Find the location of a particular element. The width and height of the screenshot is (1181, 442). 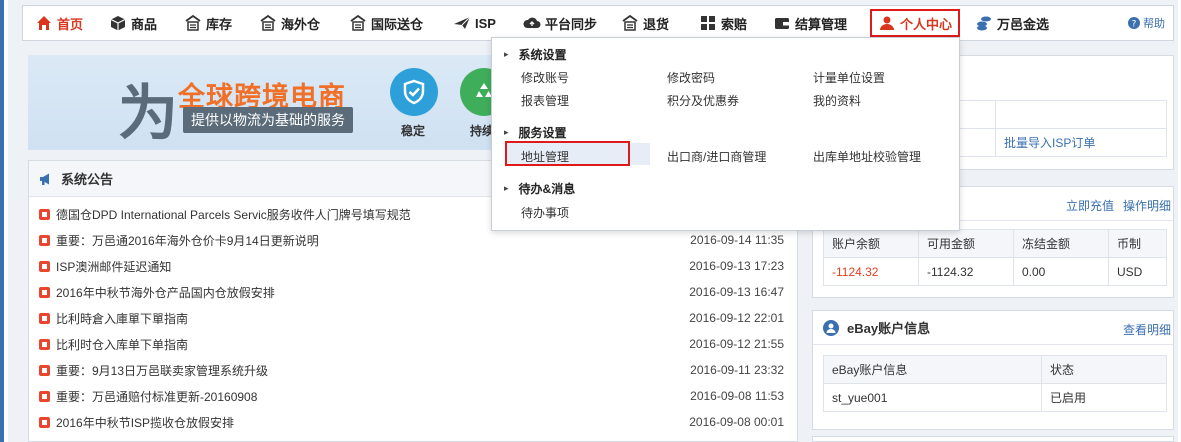

nav-home: 首页 is located at coordinates (59, 23).